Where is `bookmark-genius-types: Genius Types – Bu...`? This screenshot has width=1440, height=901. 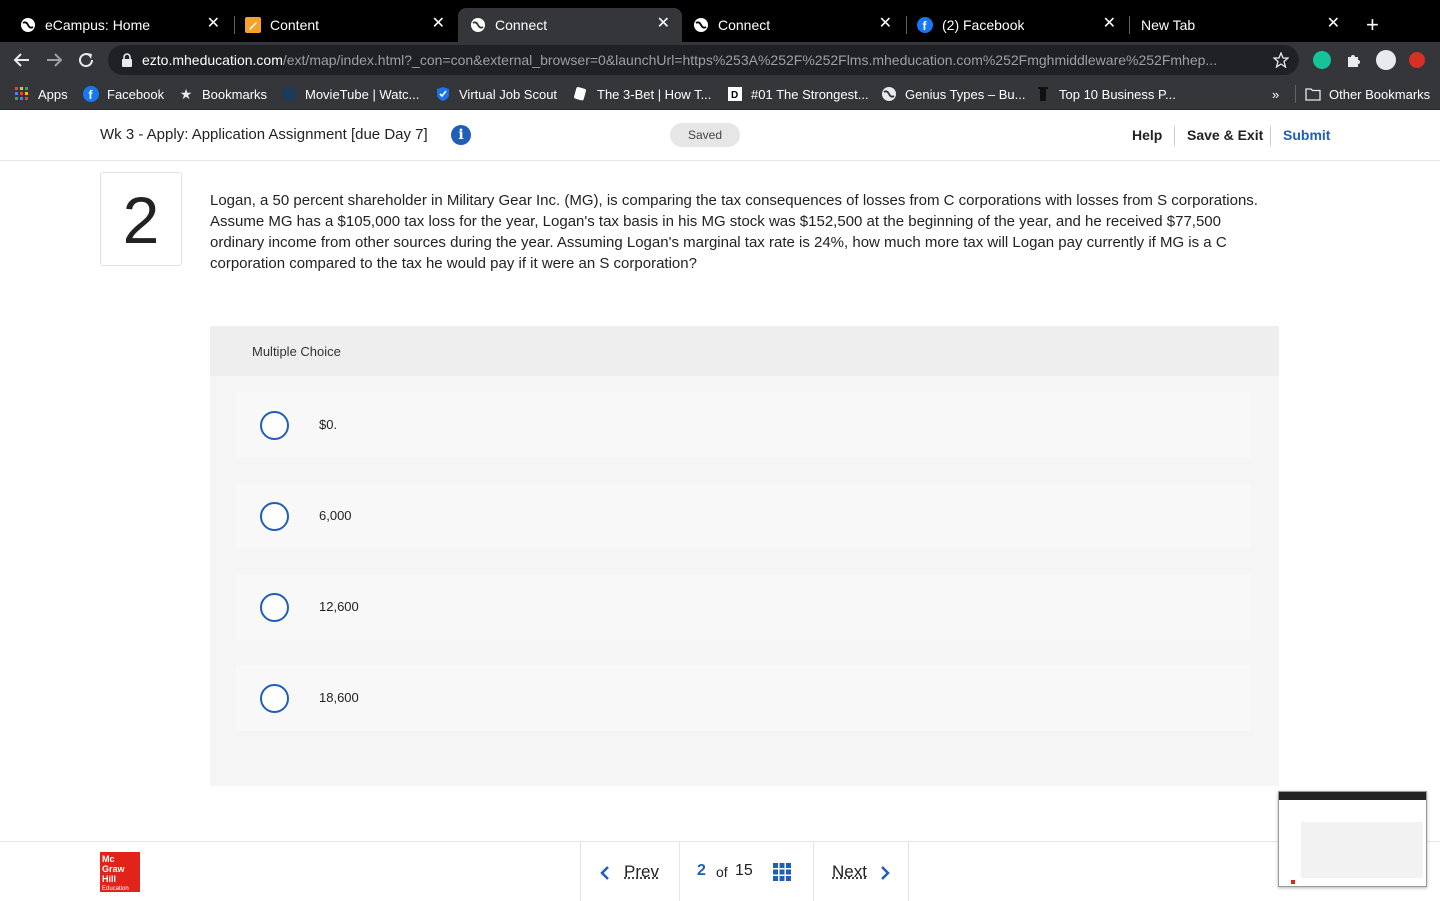 bookmark-genius-types: Genius Types – Bu... is located at coordinates (953, 94).